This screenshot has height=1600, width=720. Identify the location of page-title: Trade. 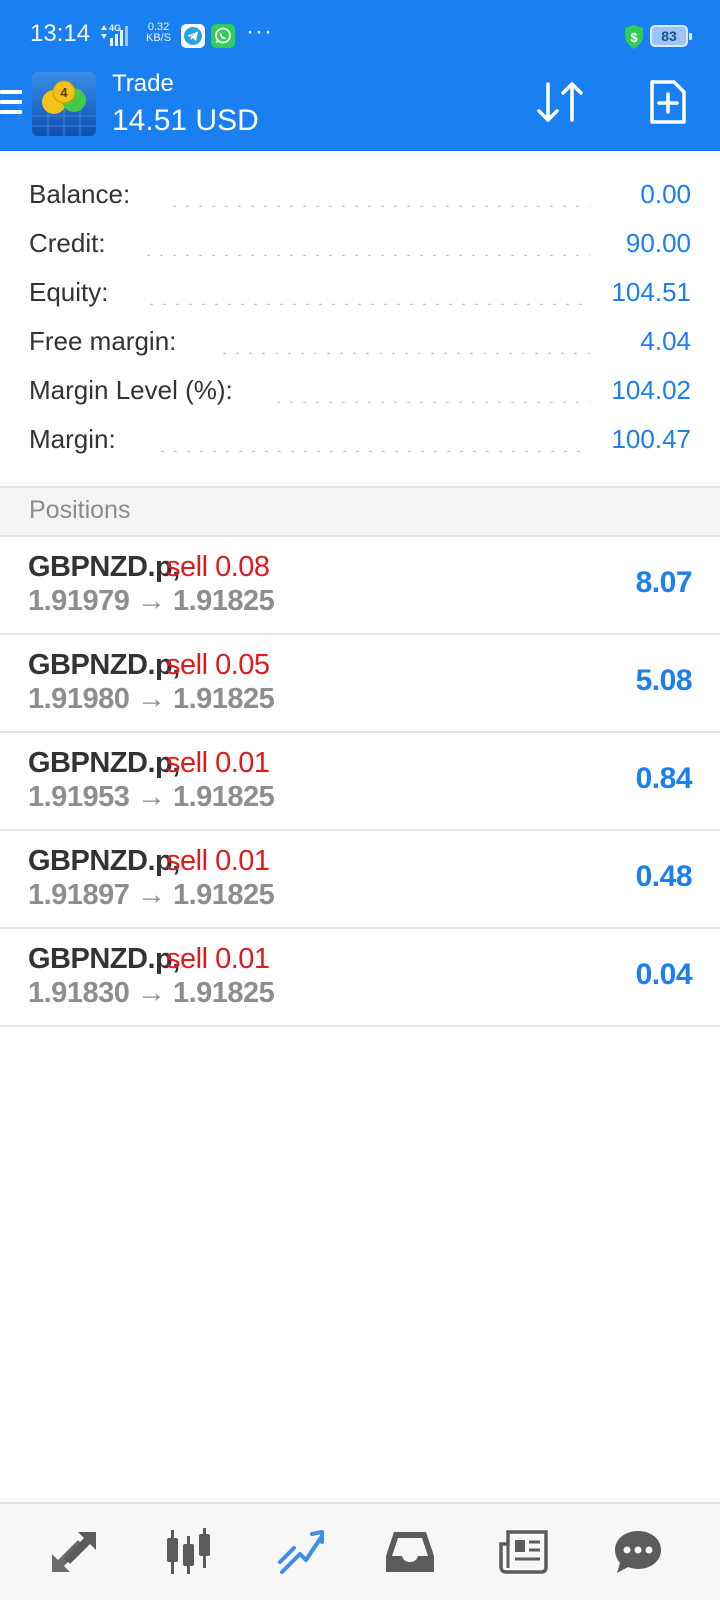
(143, 83).